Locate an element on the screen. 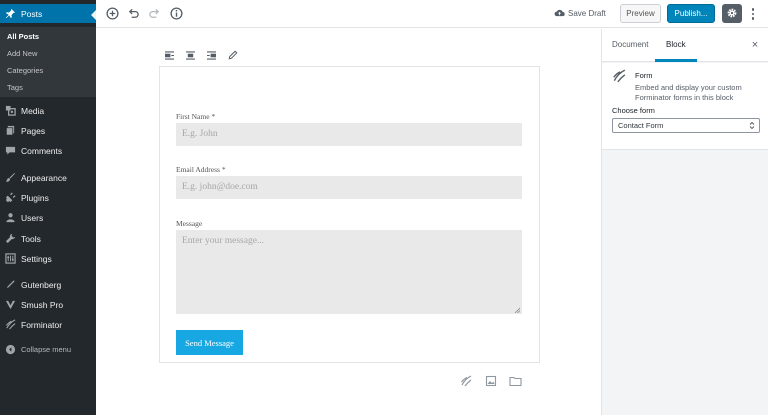 The width and height of the screenshot is (768, 415). collapse-menu-button: Collapse menu is located at coordinates (48, 349).